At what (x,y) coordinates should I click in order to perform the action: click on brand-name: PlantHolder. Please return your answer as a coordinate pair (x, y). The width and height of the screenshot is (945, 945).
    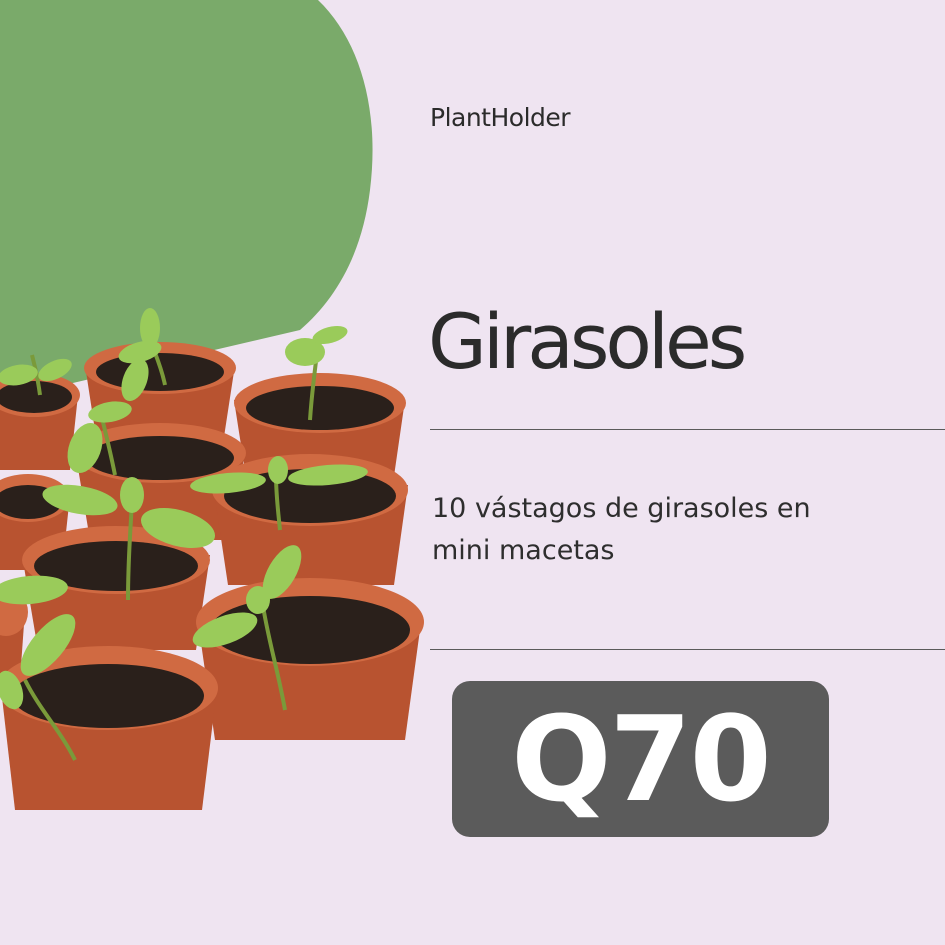
    Looking at the image, I should click on (500, 117).